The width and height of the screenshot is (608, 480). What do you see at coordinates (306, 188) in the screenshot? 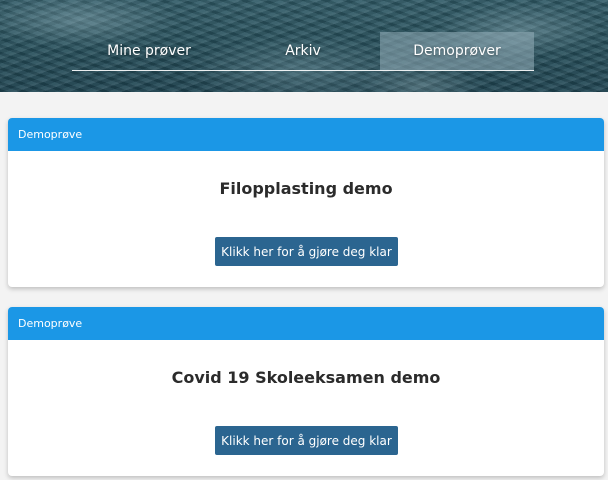
I see `card-title: Filopplasting demo` at bounding box center [306, 188].